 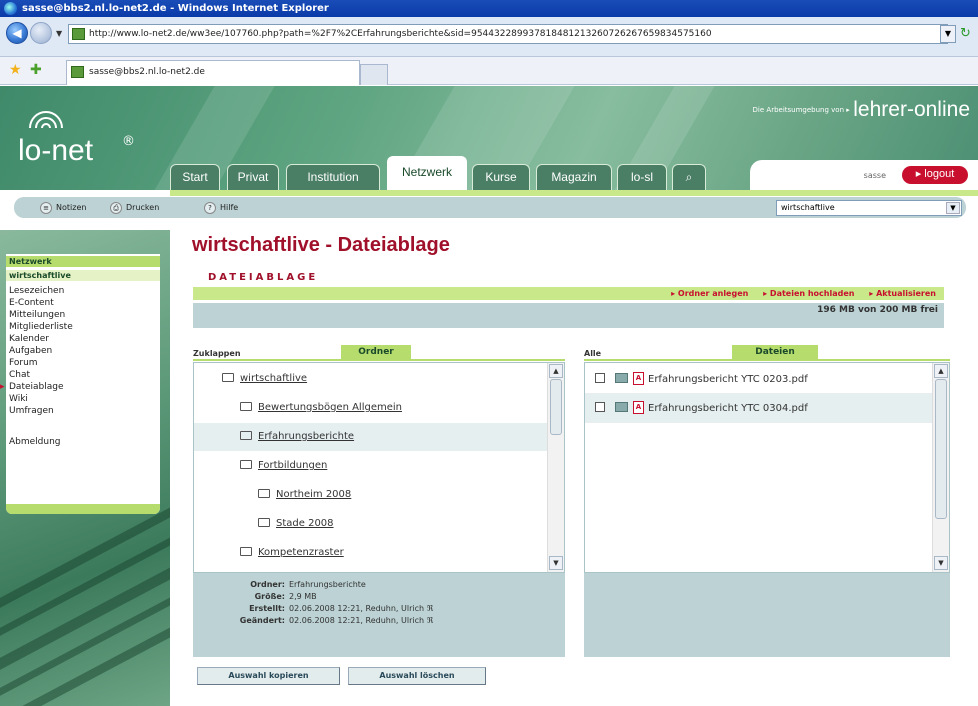 What do you see at coordinates (874, 175) in the screenshot?
I see `username: sasse` at bounding box center [874, 175].